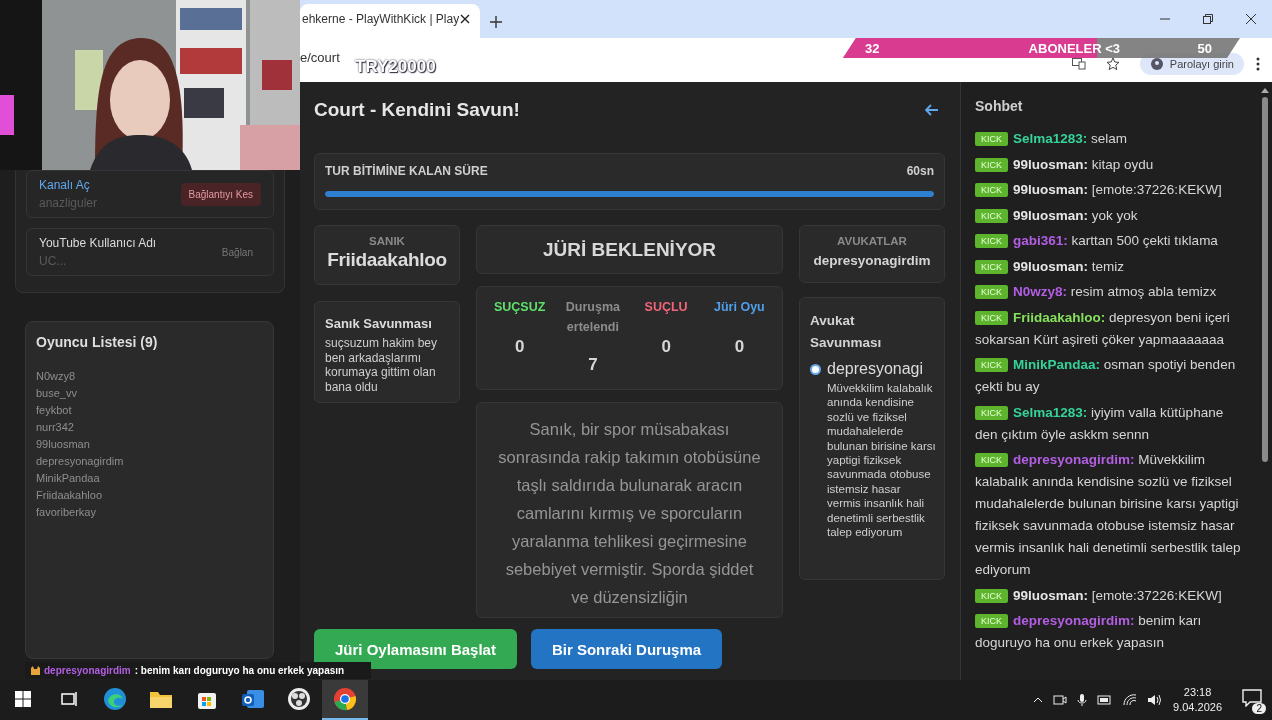 The image size is (1272, 720). Describe the element at coordinates (87, 670) in the screenshot. I see `toast-username: depresyonagirdim` at that location.